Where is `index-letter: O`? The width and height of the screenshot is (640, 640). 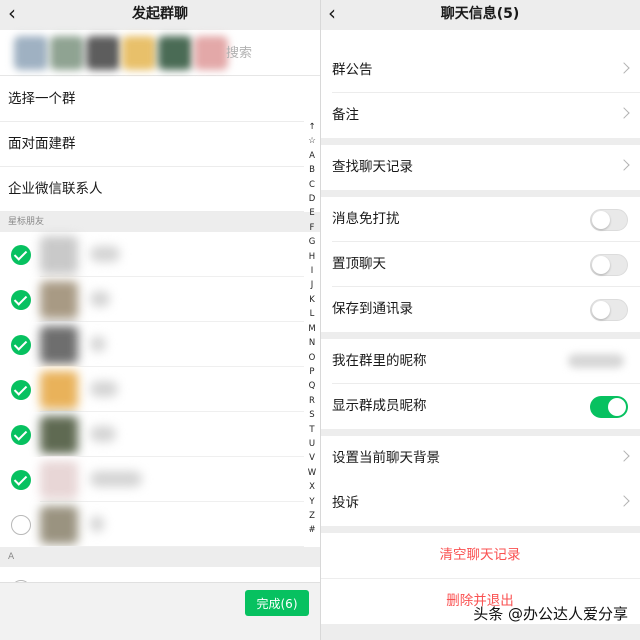
index-letter: O is located at coordinates (312, 358).